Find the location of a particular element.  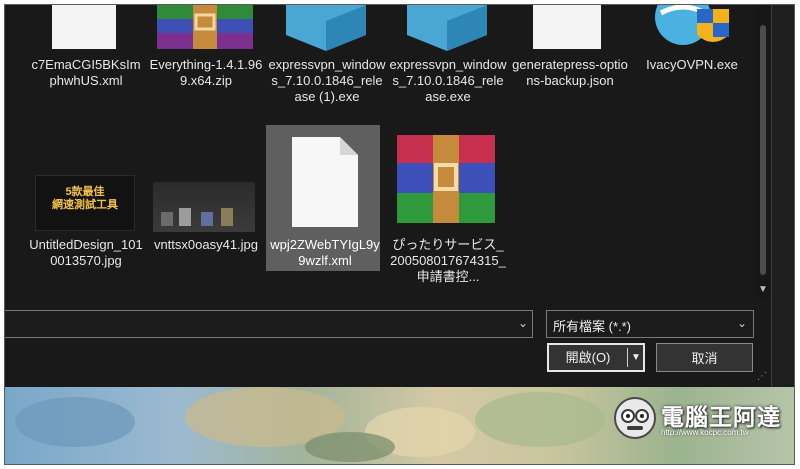

file-item: vnttsx0oasy41.jpg is located at coordinates (204, 225).